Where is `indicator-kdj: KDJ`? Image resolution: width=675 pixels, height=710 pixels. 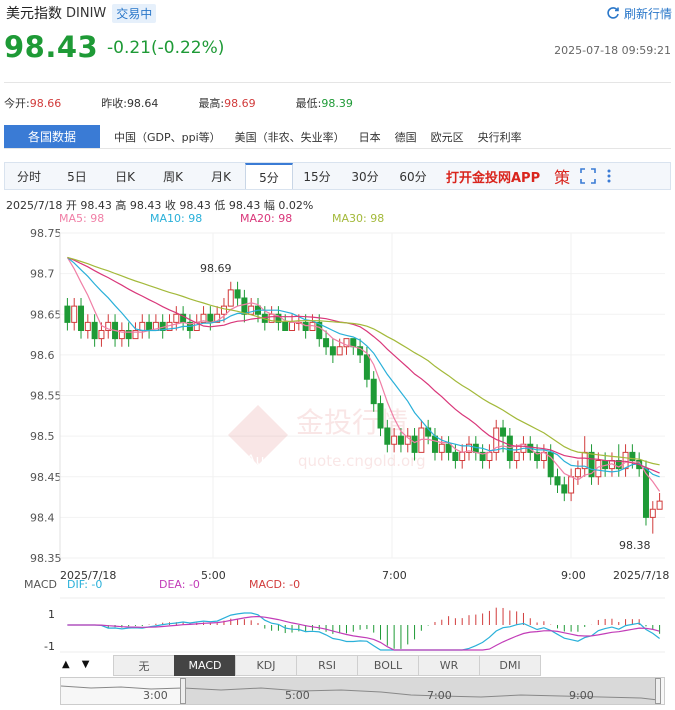
indicator-kdj: KDJ is located at coordinates (266, 665).